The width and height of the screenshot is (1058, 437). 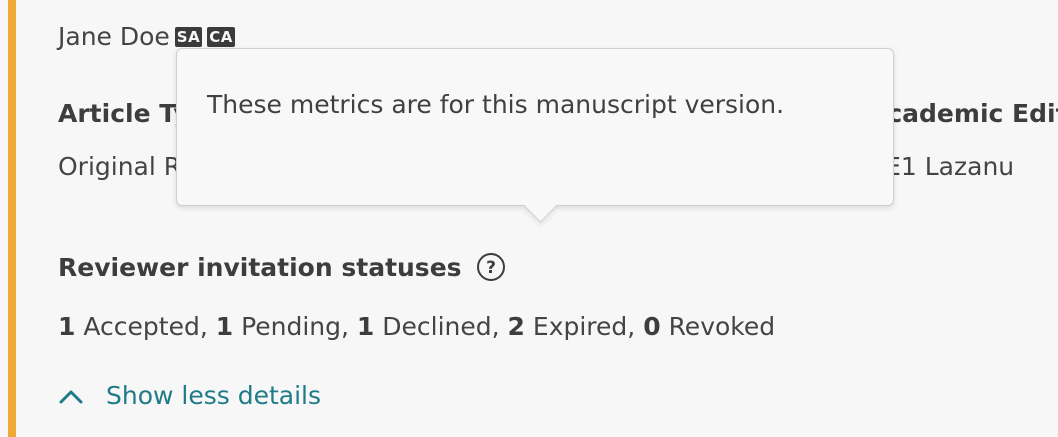 What do you see at coordinates (114, 36) in the screenshot?
I see `author-name: Jane Doe` at bounding box center [114, 36].